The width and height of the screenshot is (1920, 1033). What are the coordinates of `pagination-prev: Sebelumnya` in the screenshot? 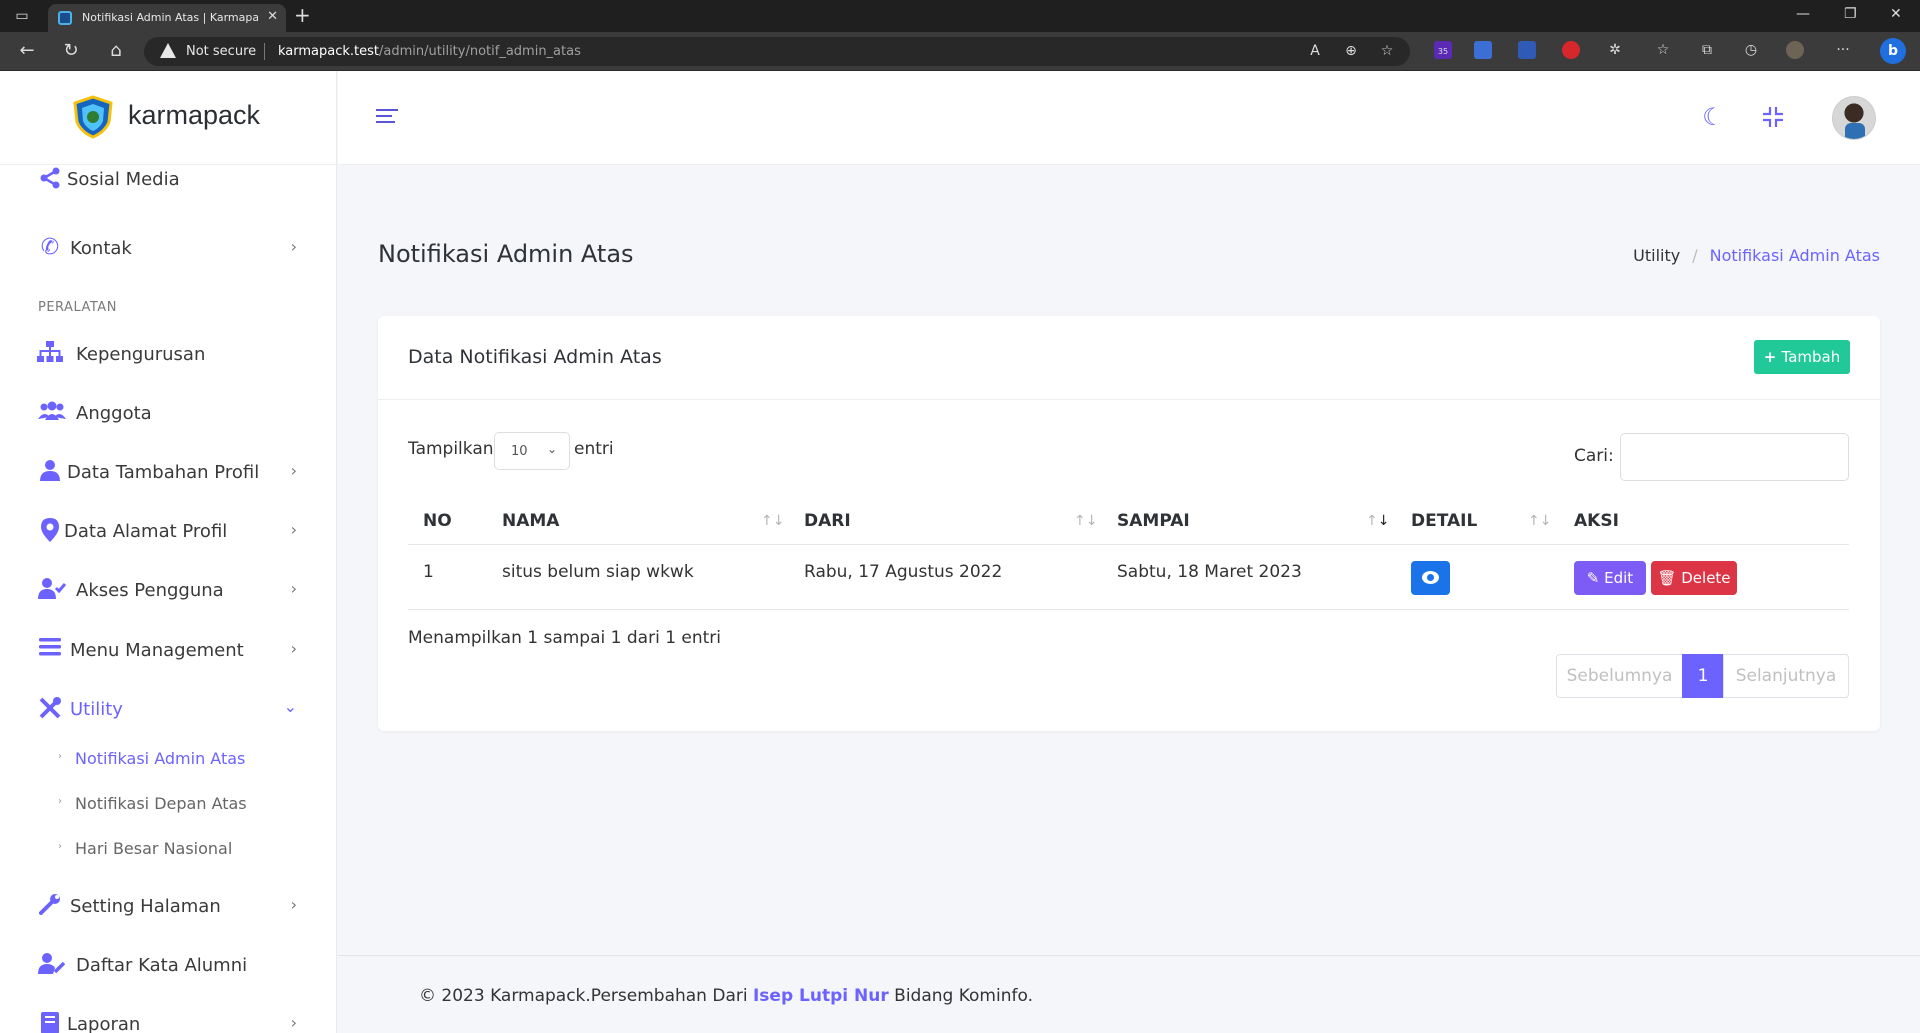 It's located at (1619, 676).